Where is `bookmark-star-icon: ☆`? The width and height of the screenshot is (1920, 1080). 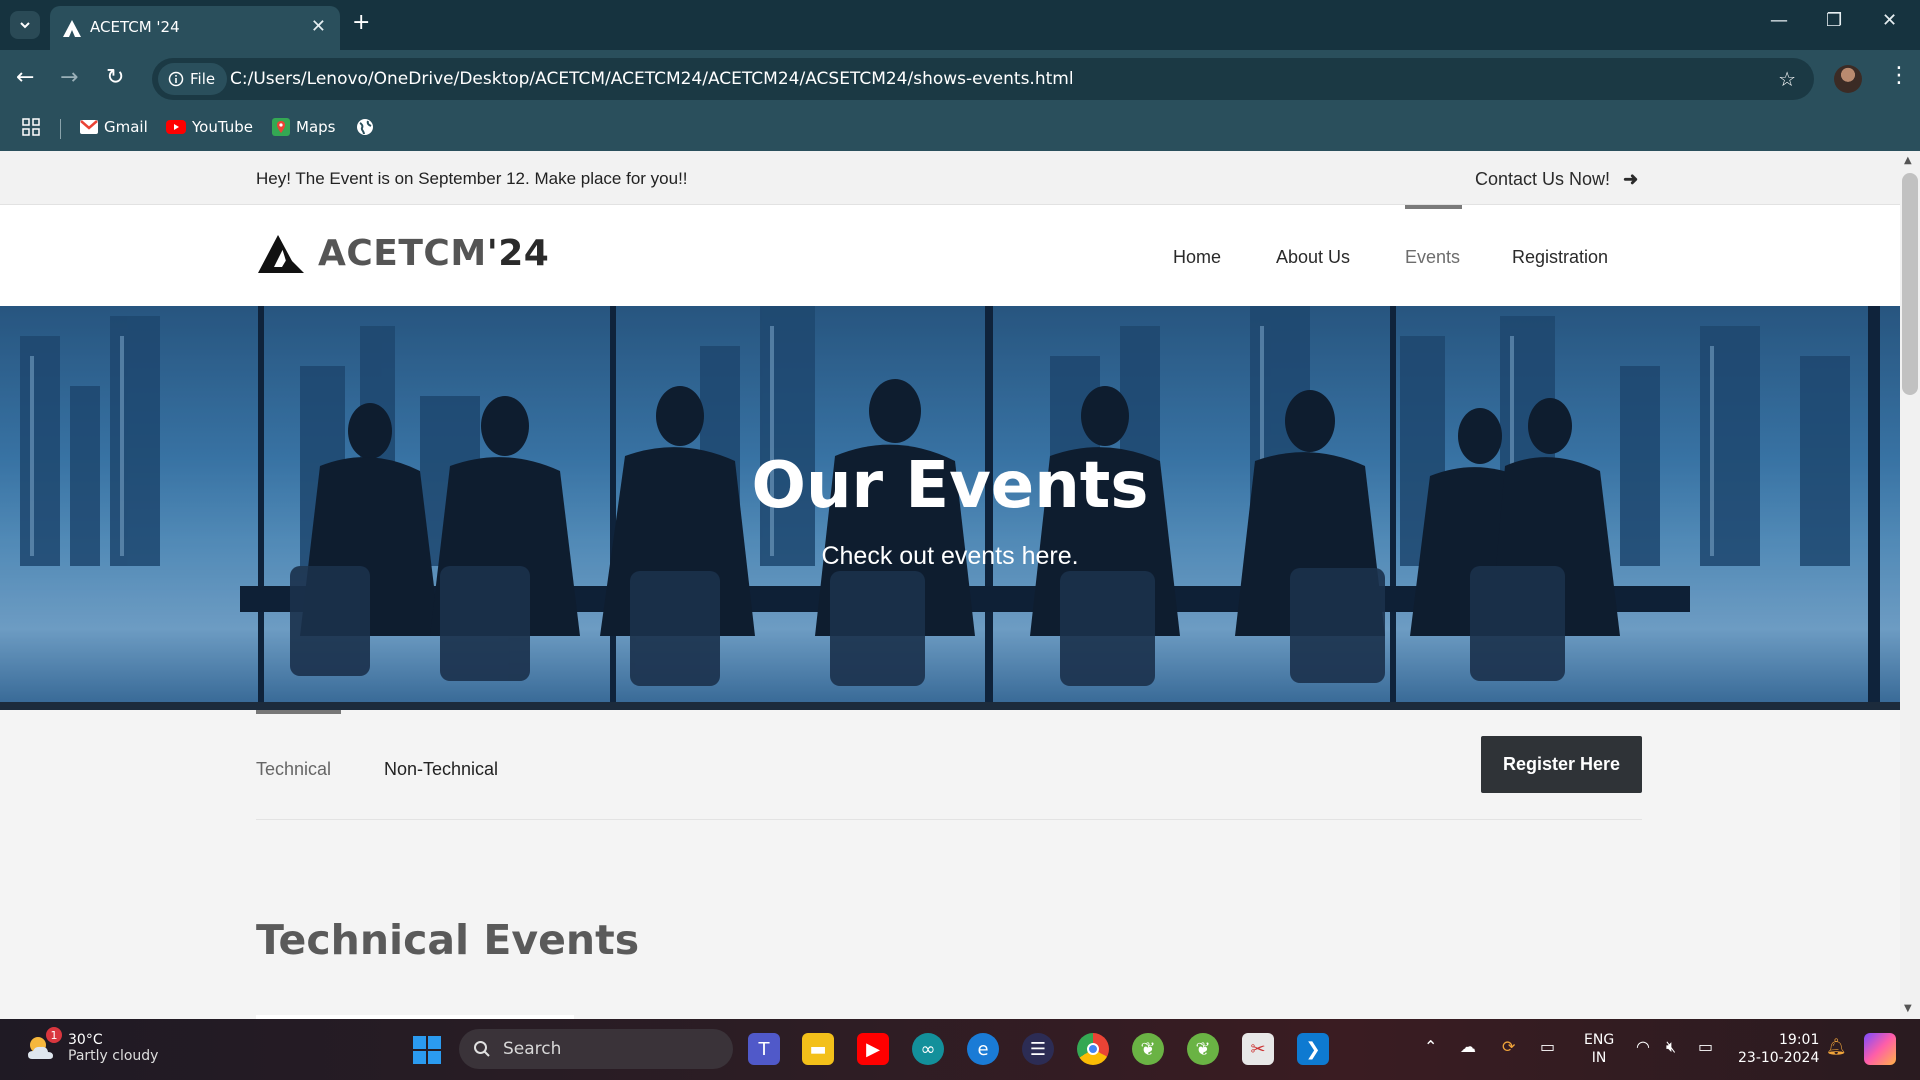 bookmark-star-icon: ☆ is located at coordinates (1787, 79).